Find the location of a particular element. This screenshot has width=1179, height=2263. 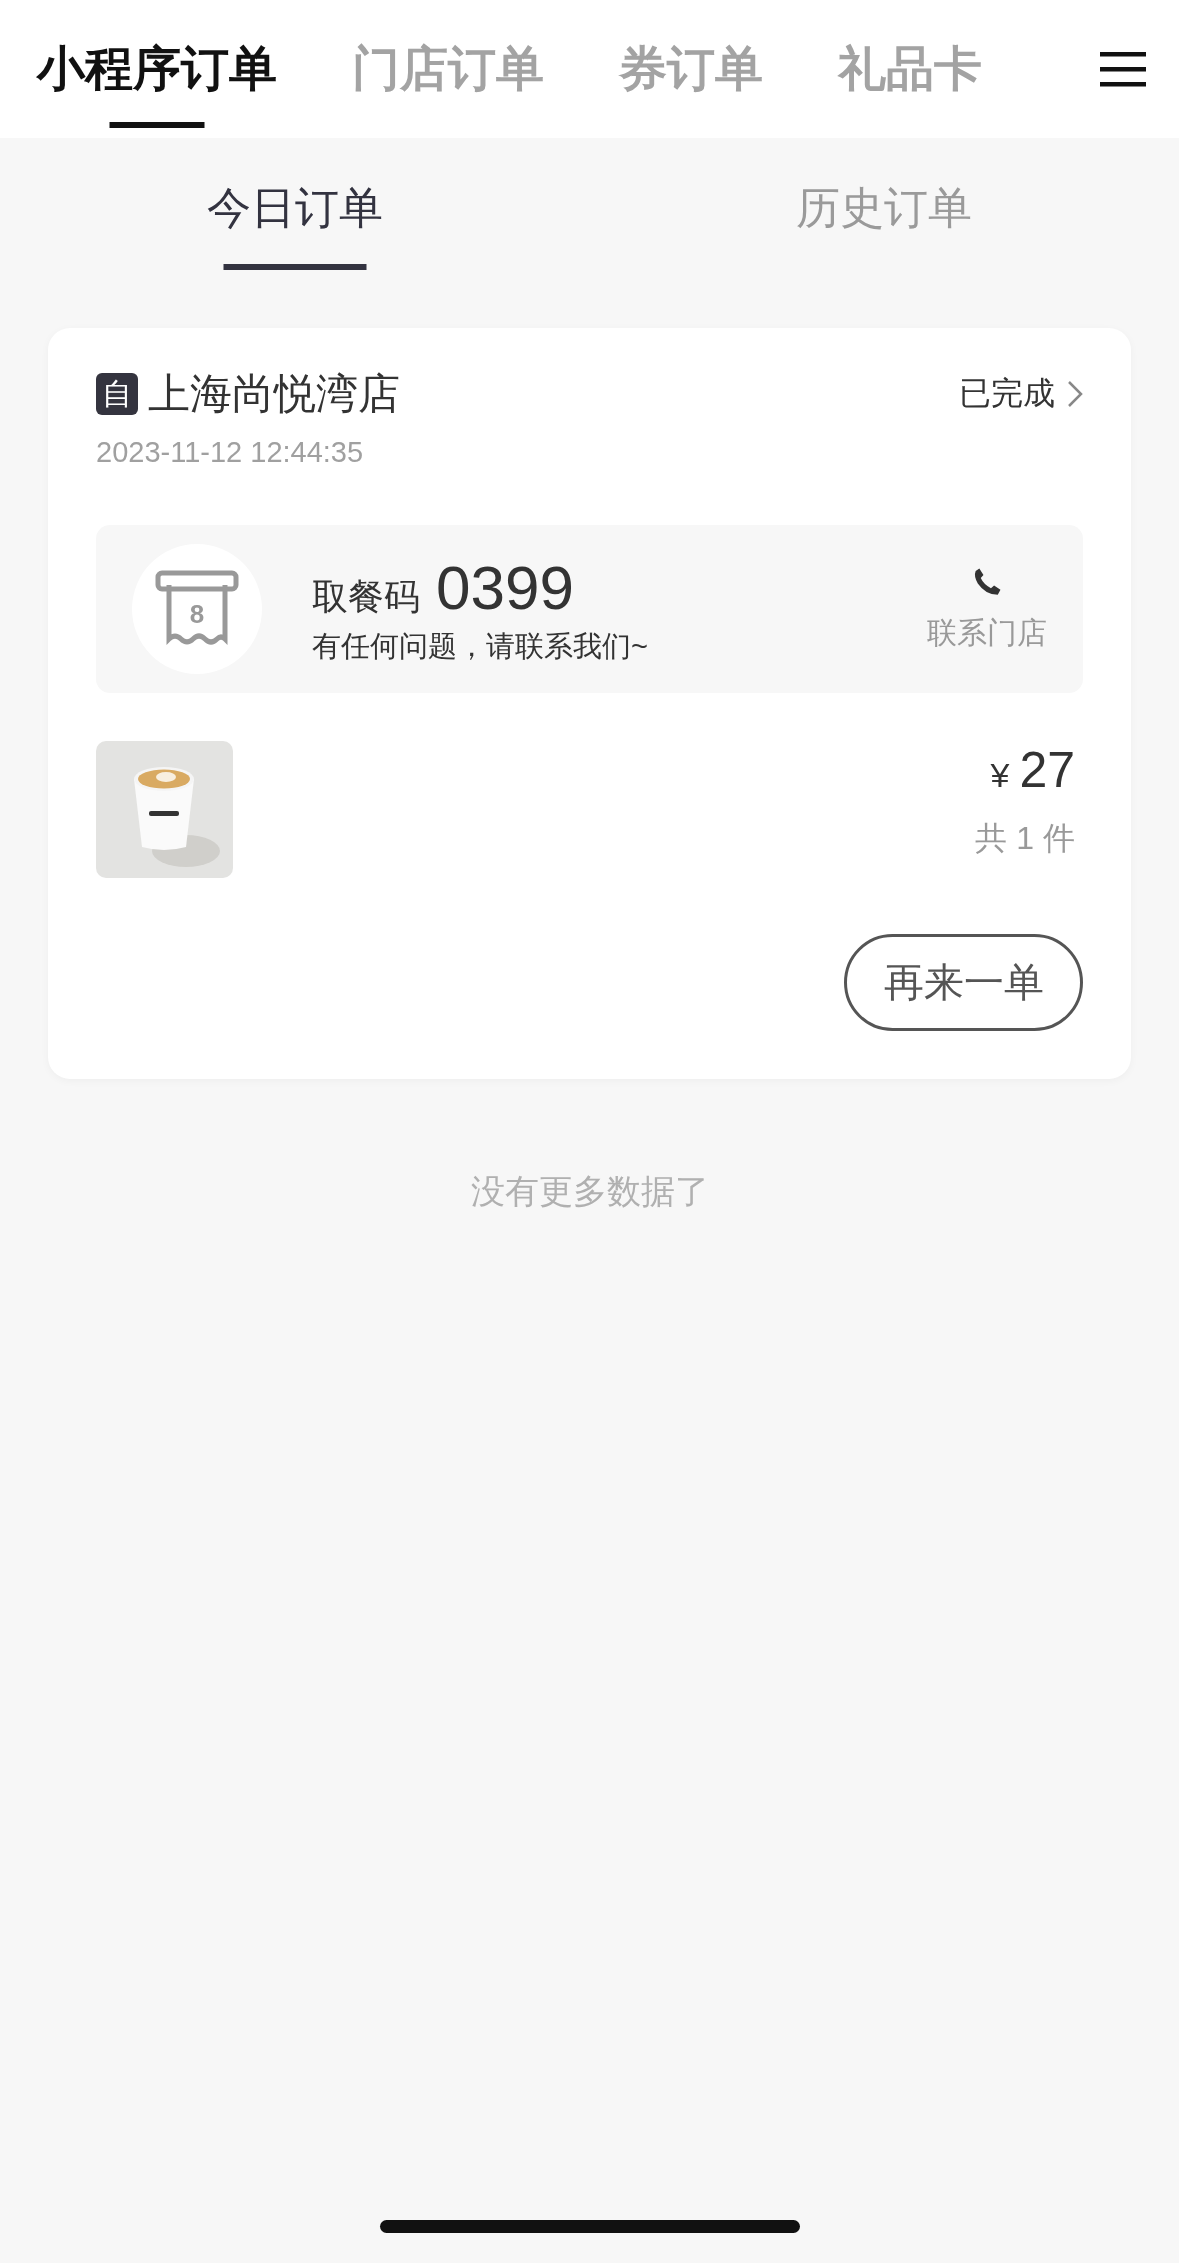

no-more-data-text: 没有更多数据了 is located at coordinates (589, 1191).